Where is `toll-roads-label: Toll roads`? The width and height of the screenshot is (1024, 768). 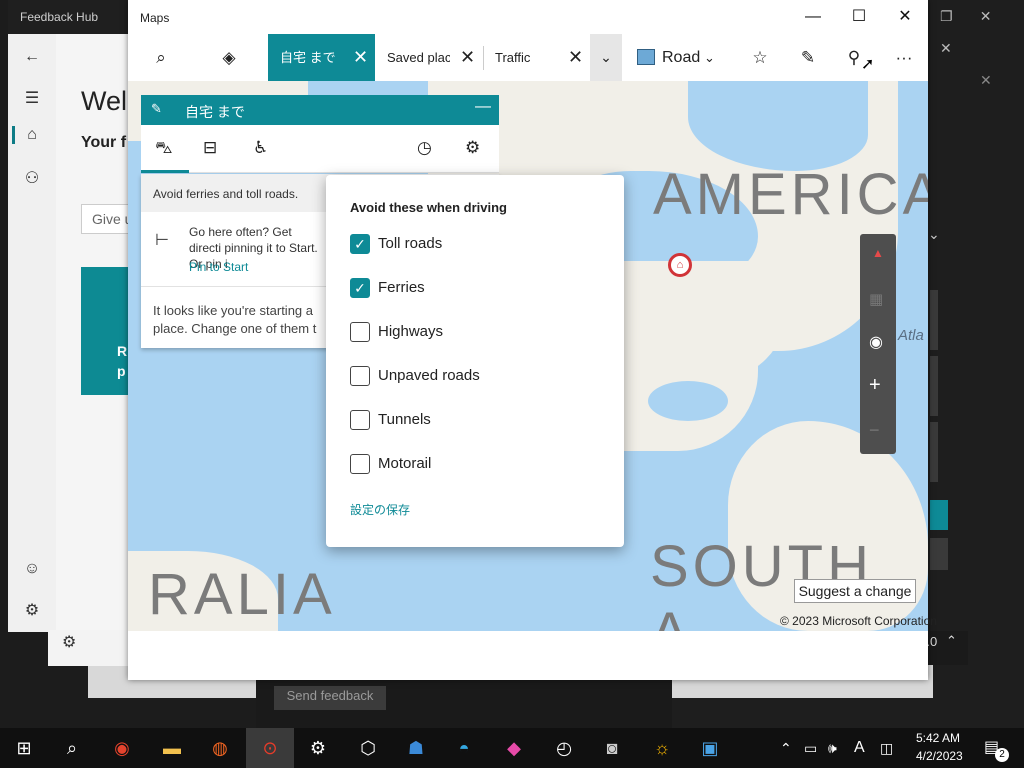 toll-roads-label: Toll roads is located at coordinates (410, 243).